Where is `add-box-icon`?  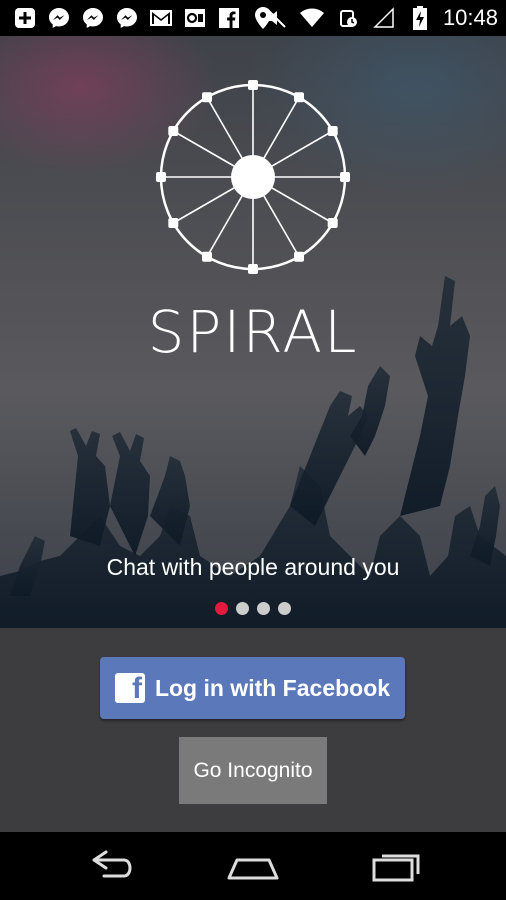
add-box-icon is located at coordinates (25, 18).